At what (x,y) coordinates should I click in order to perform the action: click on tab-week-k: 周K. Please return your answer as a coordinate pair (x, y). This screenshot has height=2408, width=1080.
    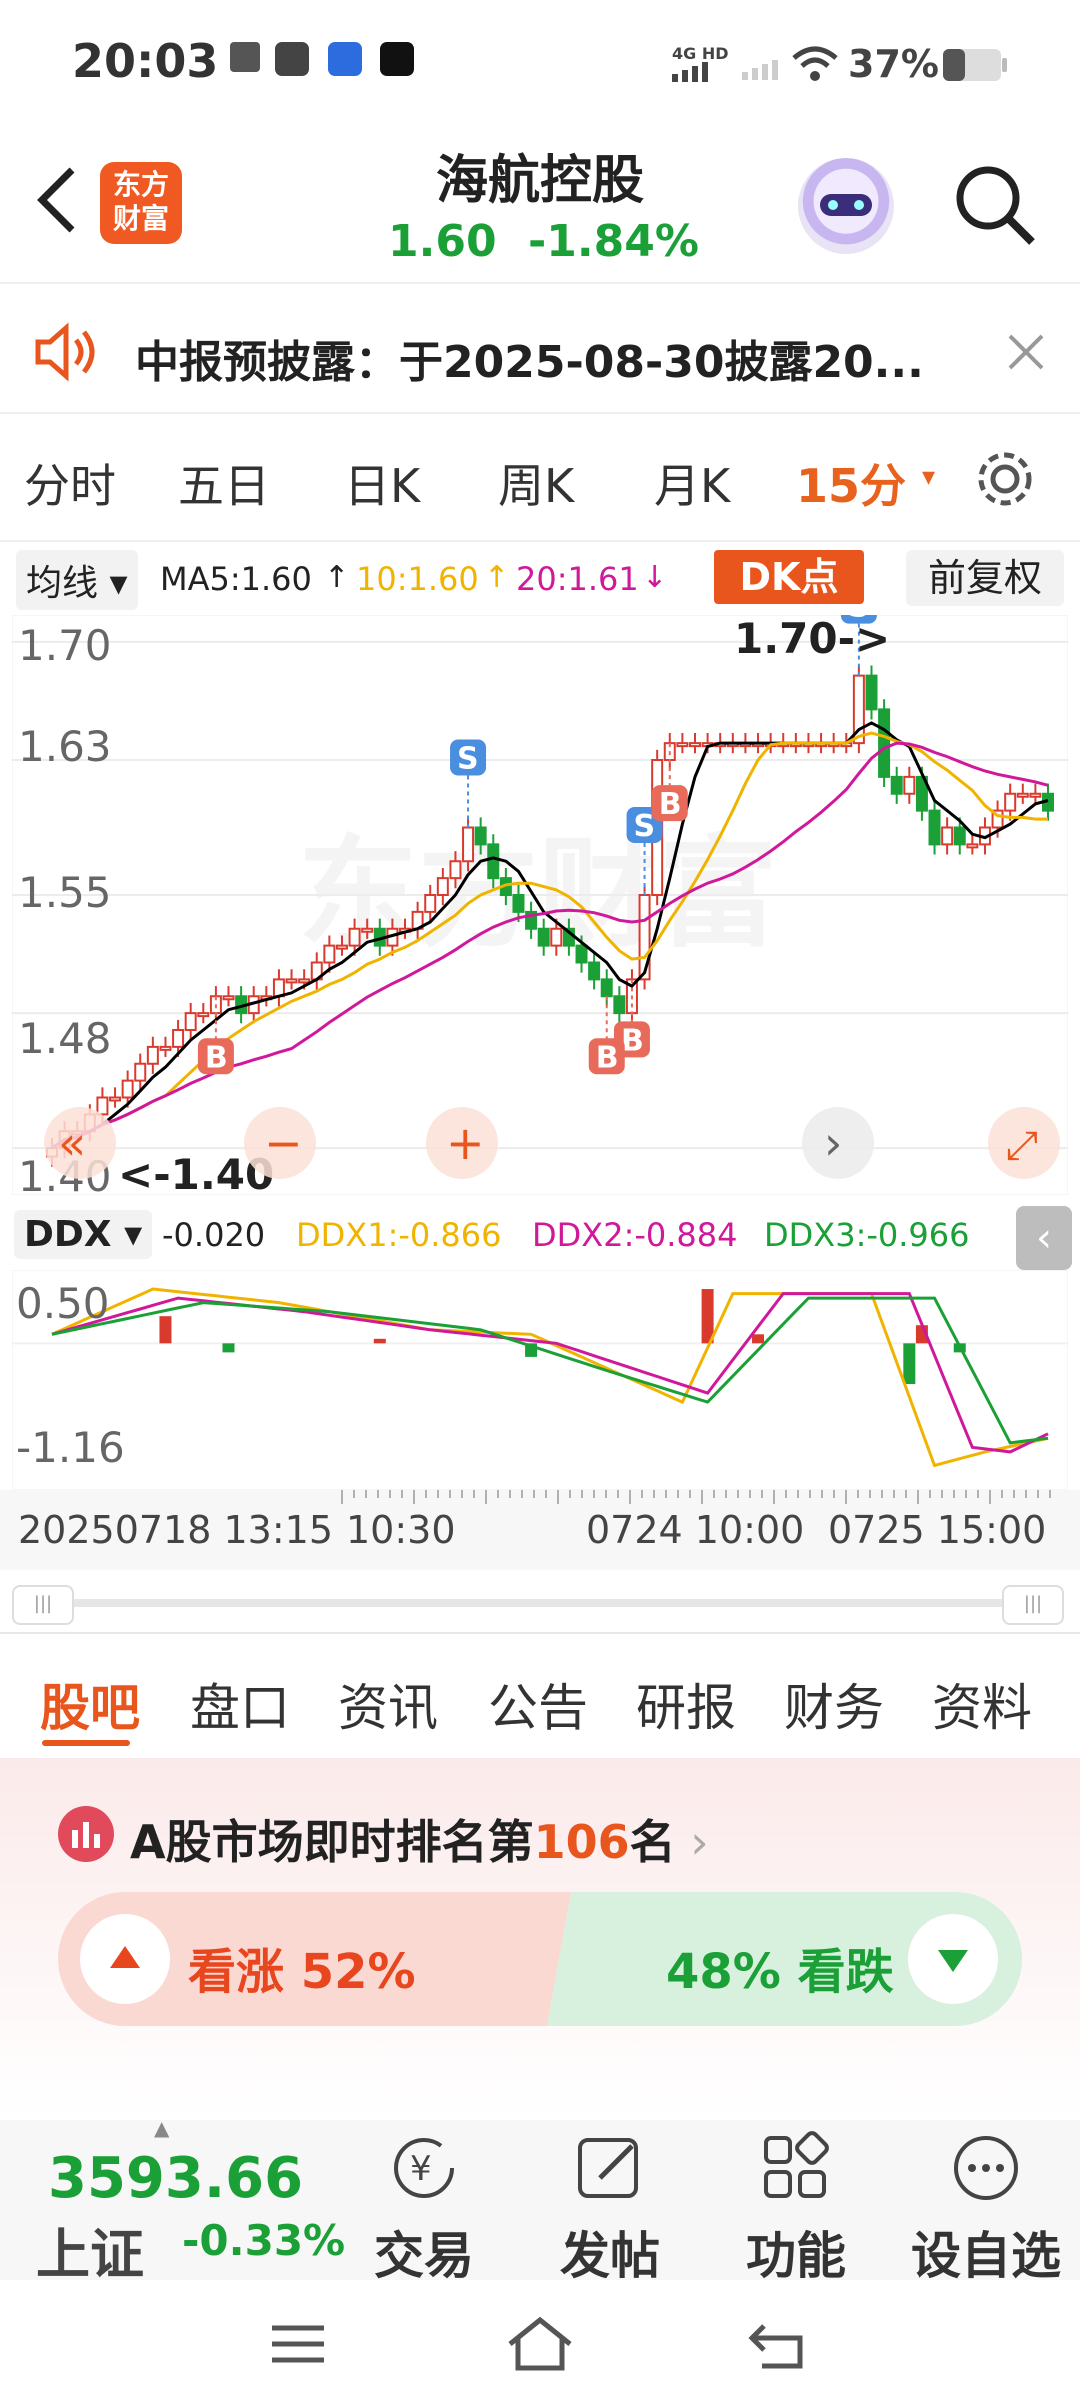
    Looking at the image, I should click on (536, 483).